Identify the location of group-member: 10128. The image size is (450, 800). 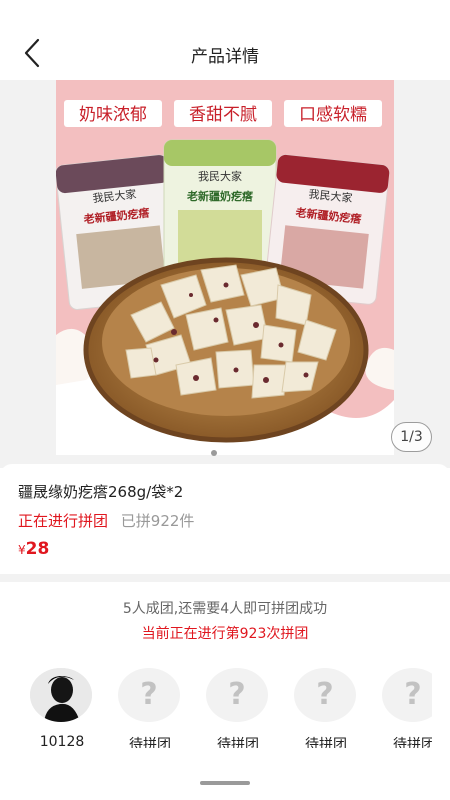
(62, 708).